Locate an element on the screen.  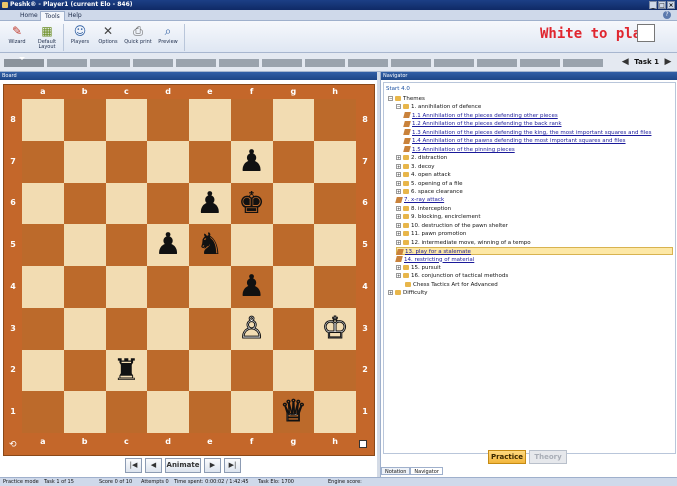
square-f8 is located at coordinates (251, 120).